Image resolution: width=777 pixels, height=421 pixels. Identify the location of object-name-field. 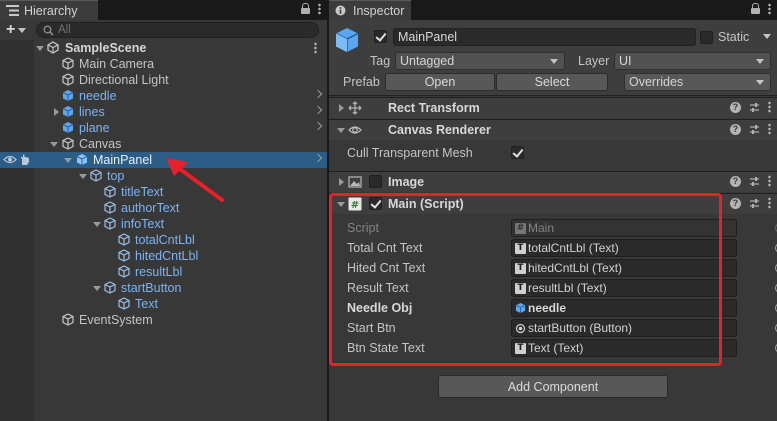
(544, 37).